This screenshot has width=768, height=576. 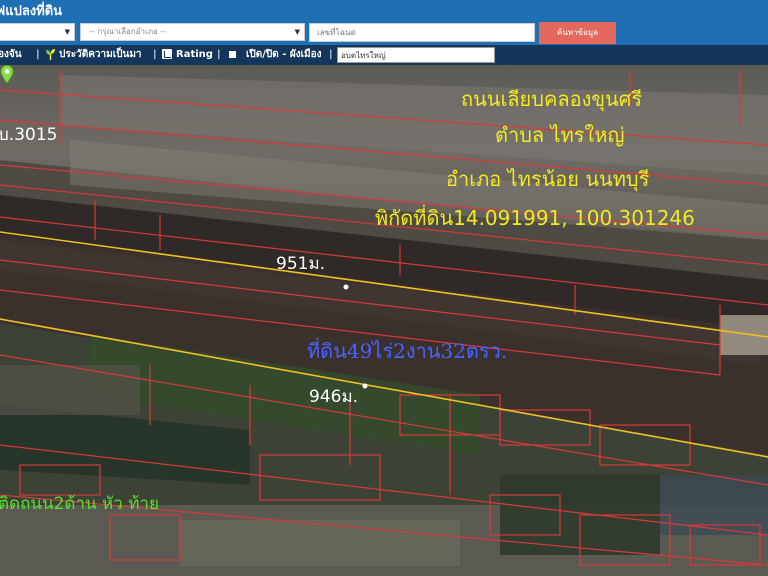 I want to click on parcel-number-input, so click(x=422, y=32).